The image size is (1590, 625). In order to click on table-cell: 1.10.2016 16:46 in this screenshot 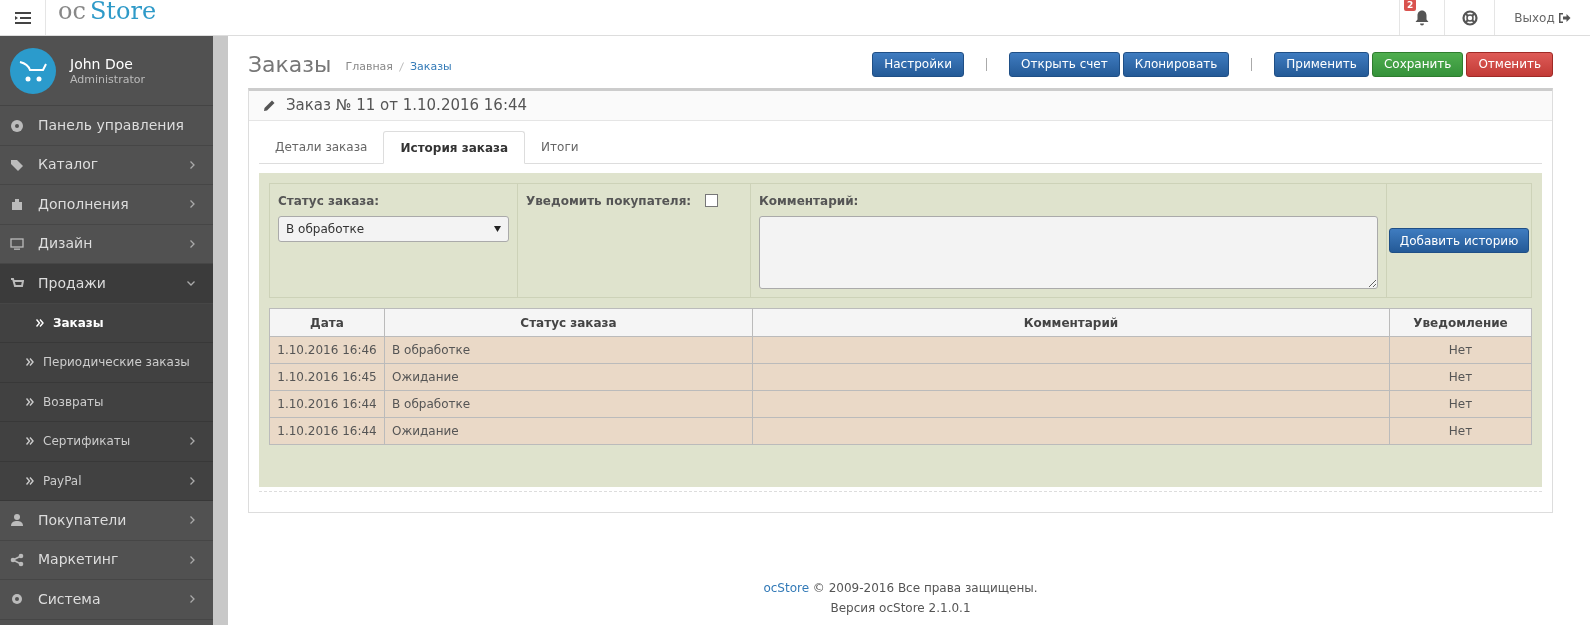, I will do `click(327, 350)`.